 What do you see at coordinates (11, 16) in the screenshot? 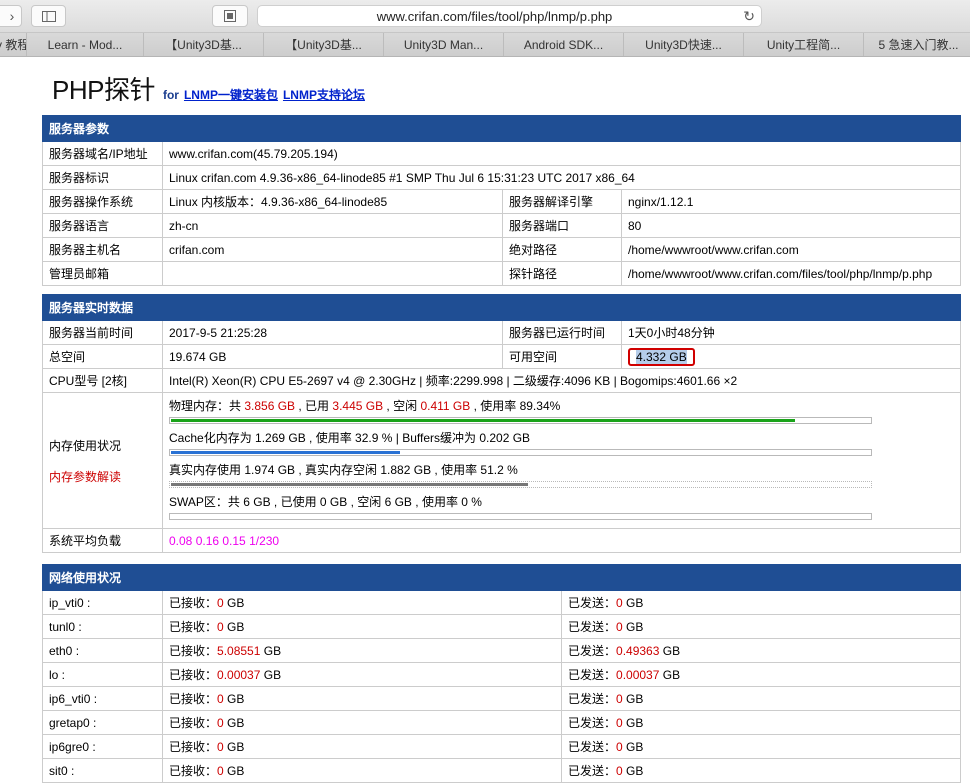
I see `back-button: ›` at bounding box center [11, 16].